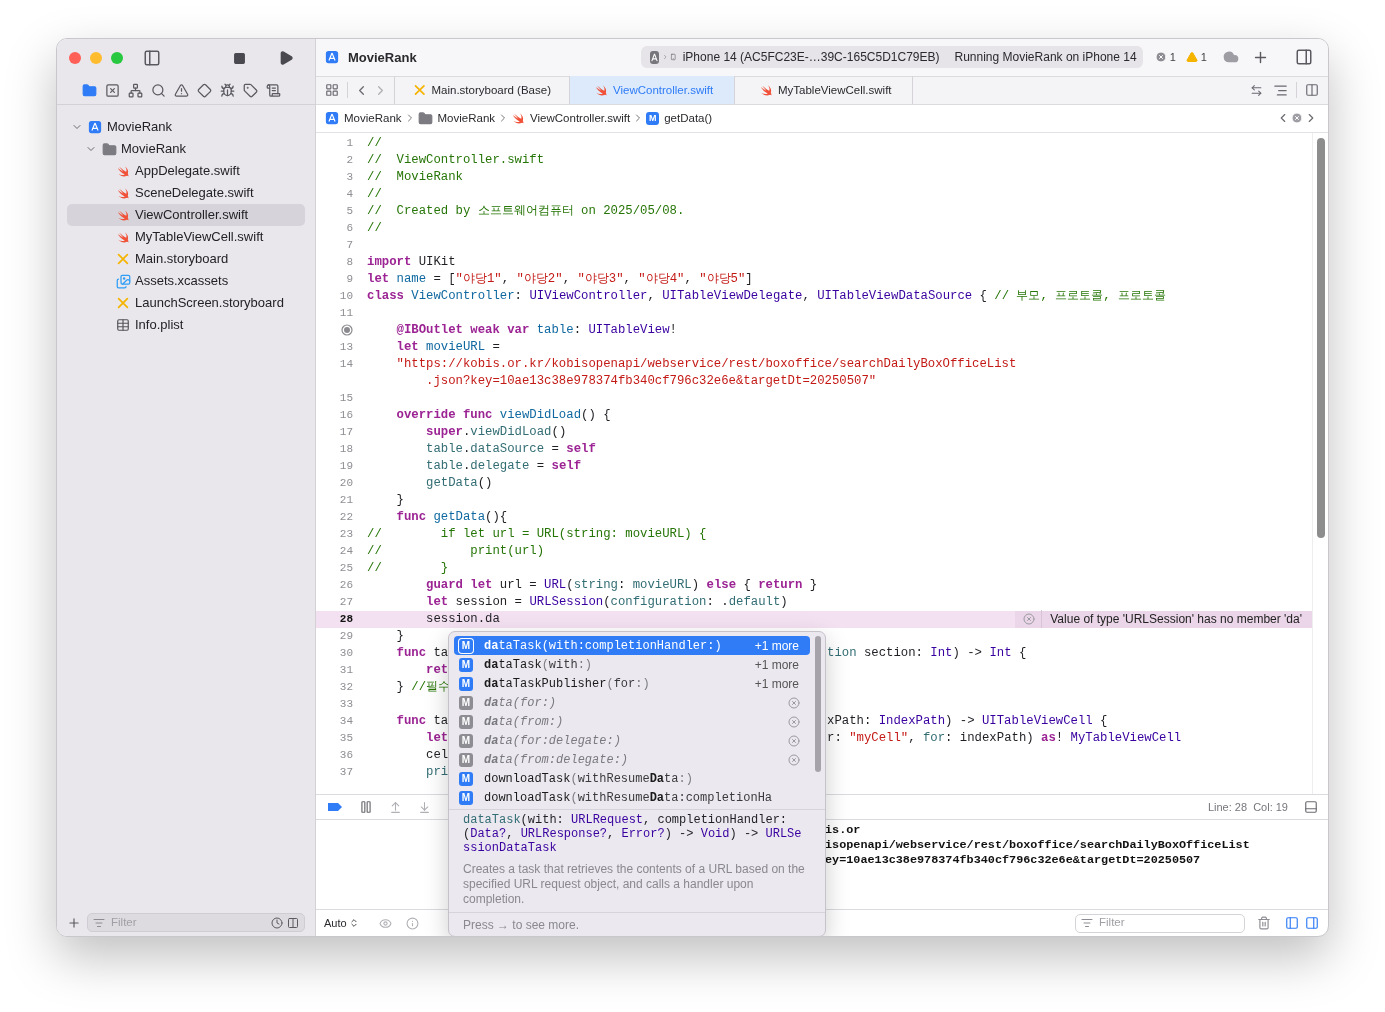 The image size is (1385, 1012). I want to click on line-number: 19, so click(346, 467).